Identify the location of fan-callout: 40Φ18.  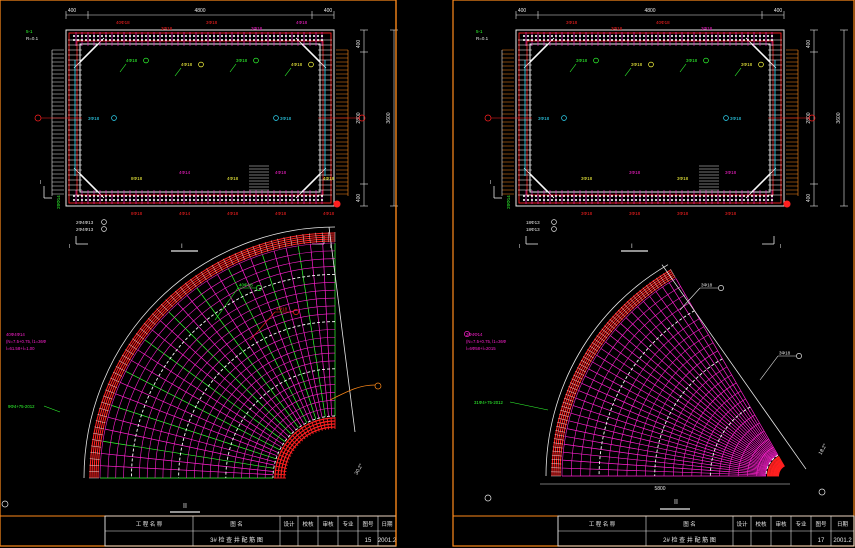
(246, 285).